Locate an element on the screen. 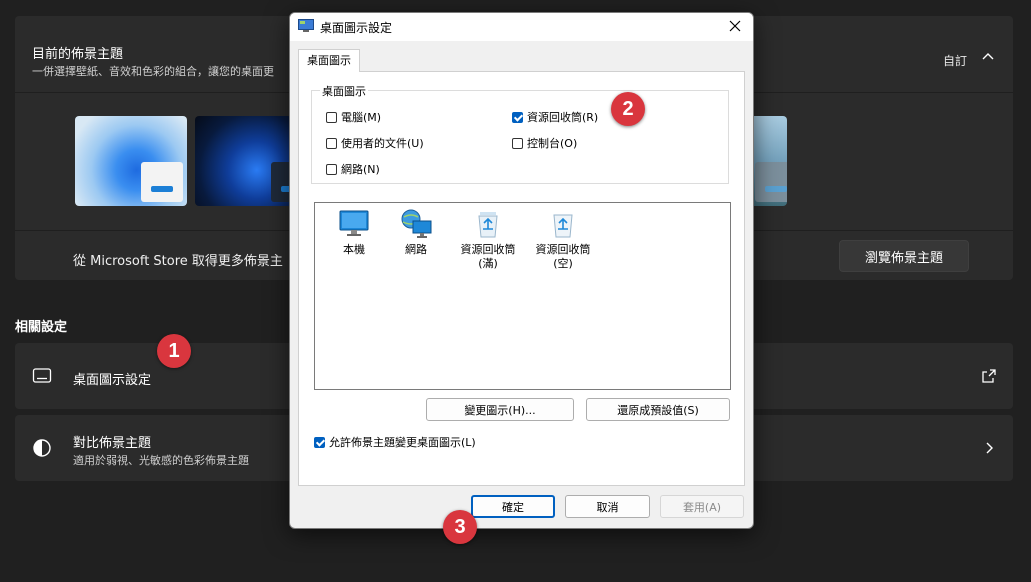  checkbox-label: 使用者的文件(U) is located at coordinates (382, 143).